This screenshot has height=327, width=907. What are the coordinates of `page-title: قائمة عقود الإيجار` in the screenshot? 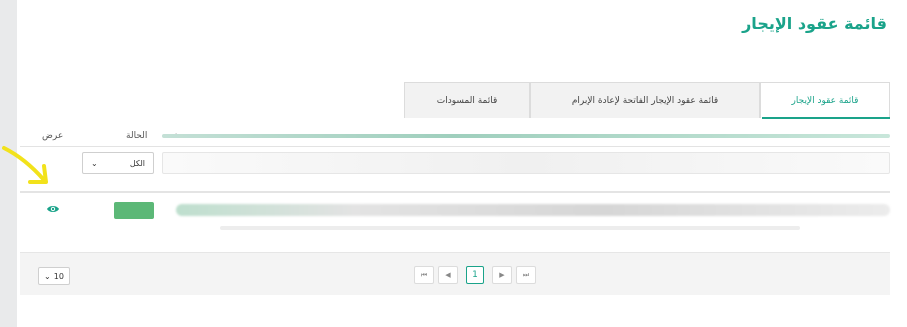 It's located at (814, 23).